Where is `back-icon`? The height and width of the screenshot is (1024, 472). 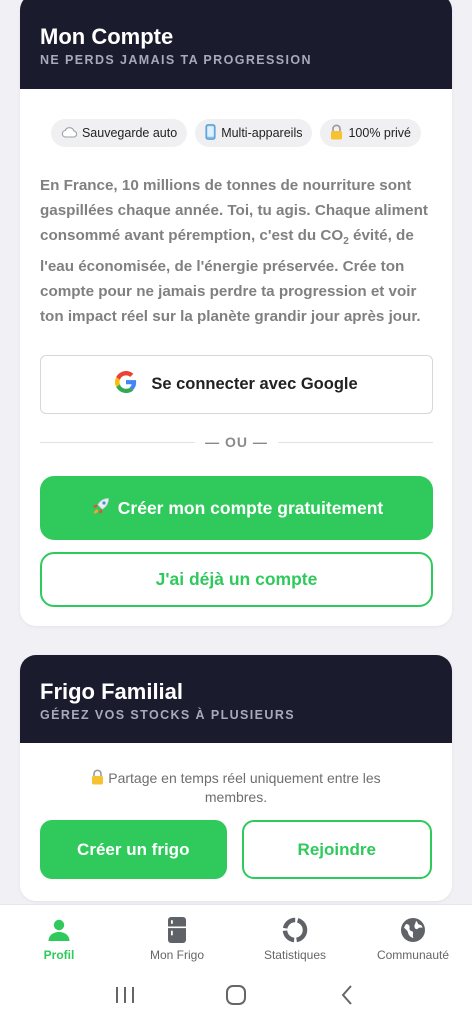 back-icon is located at coordinates (347, 997).